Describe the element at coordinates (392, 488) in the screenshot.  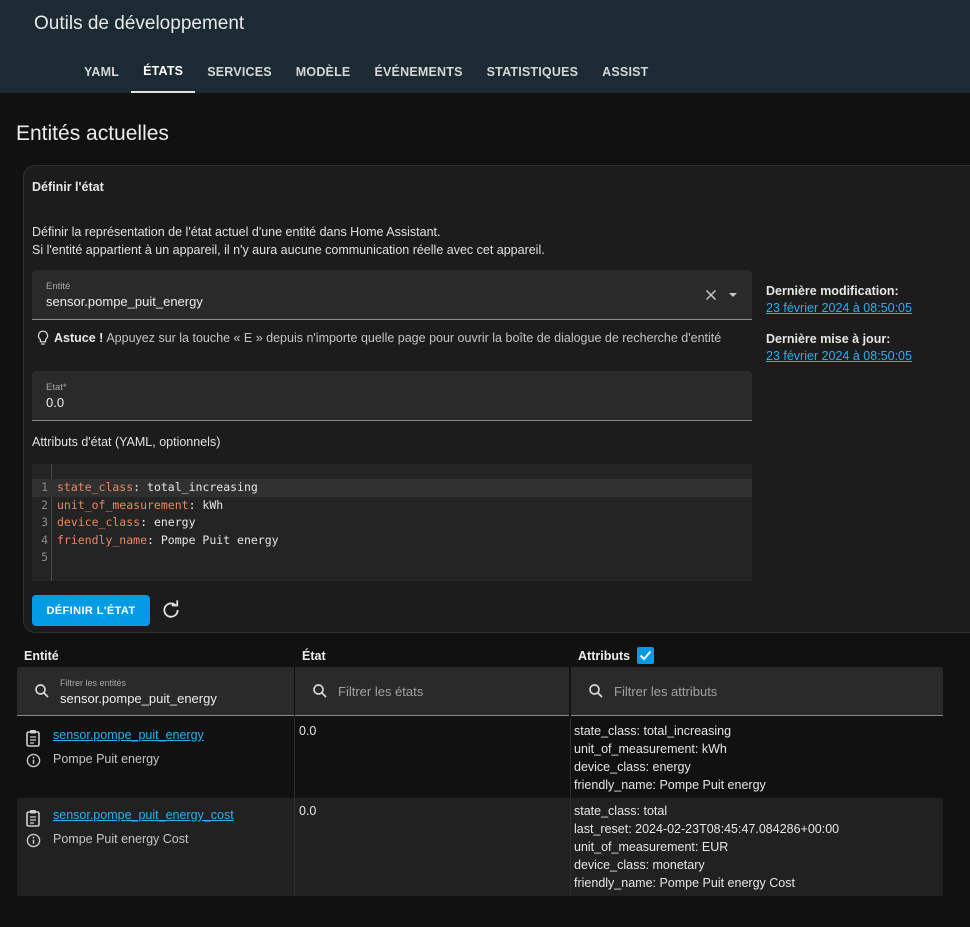
I see `code-line: 1 state_class: total_increasing` at that location.